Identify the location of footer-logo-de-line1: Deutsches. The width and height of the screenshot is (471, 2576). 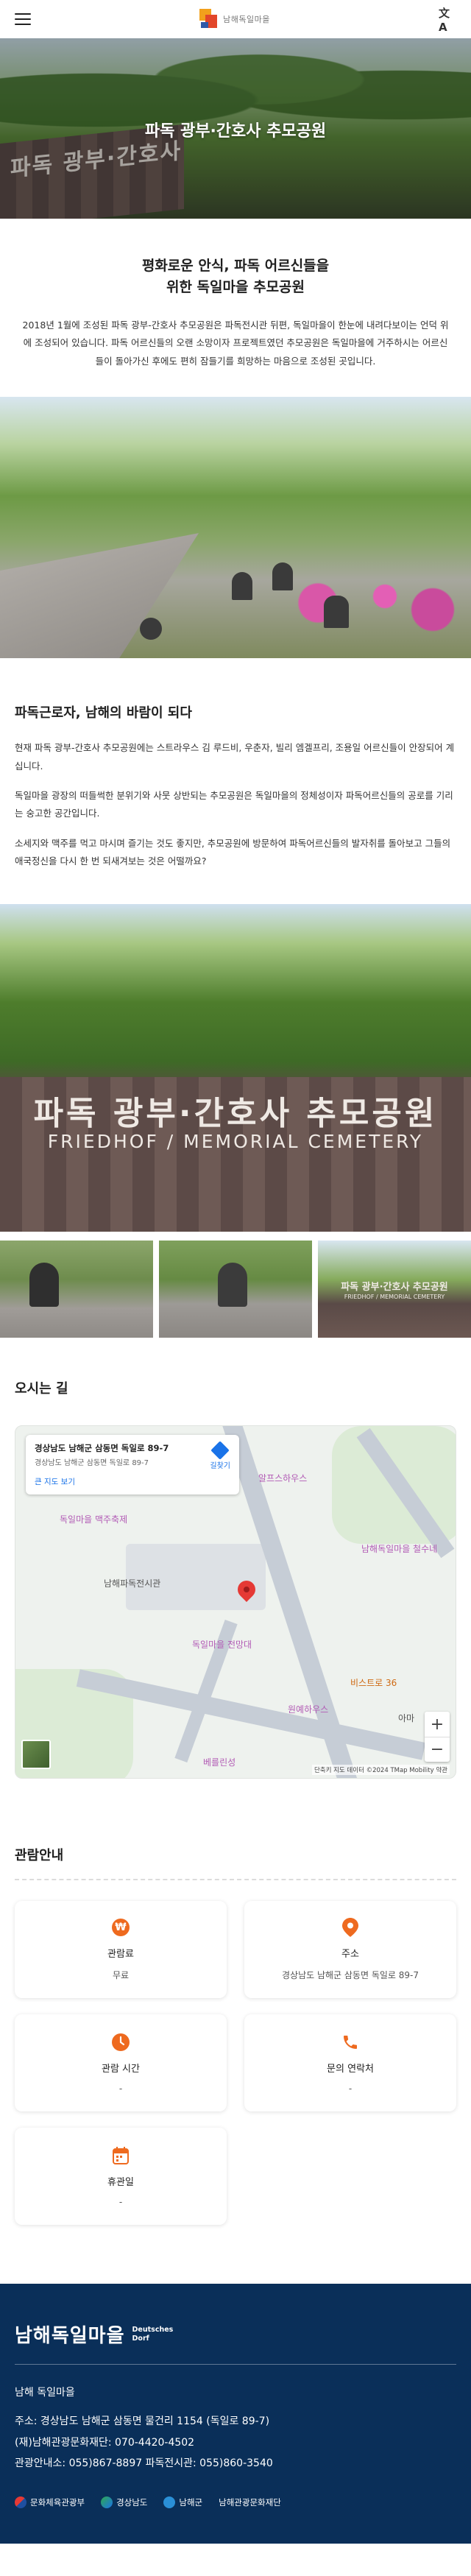
(153, 2330).